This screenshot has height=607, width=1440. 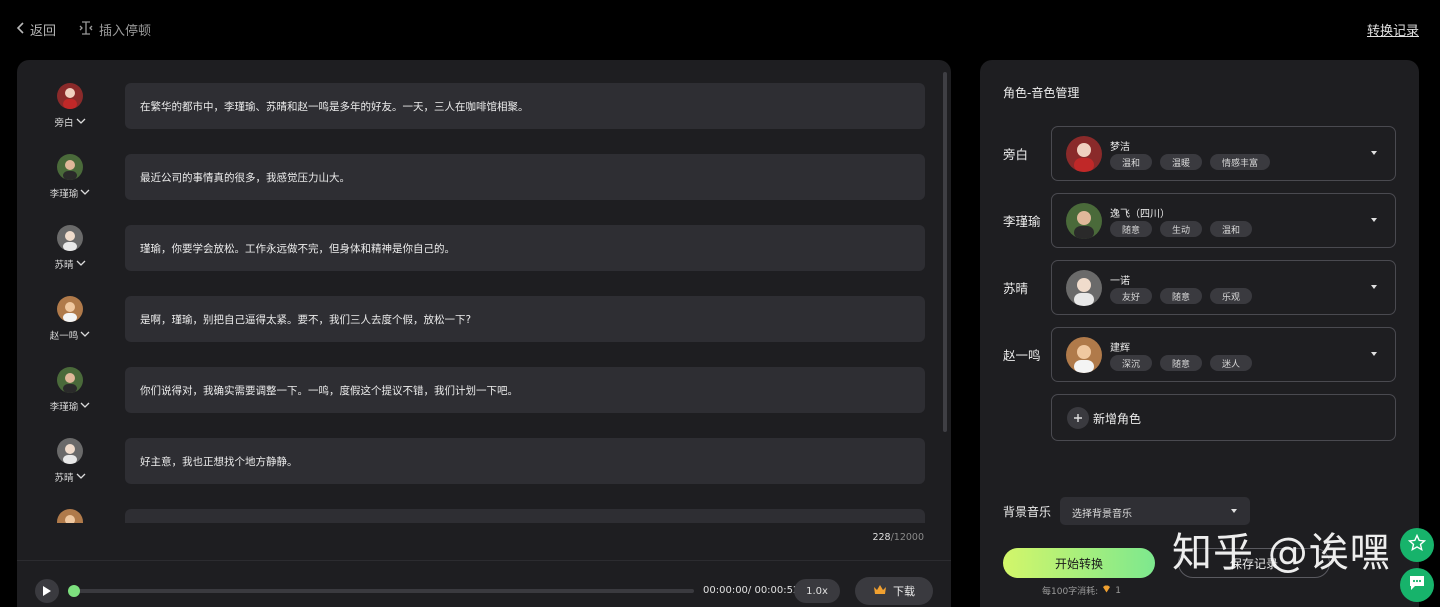 I want to click on speaker-selector: 旁白, so click(x=70, y=106).